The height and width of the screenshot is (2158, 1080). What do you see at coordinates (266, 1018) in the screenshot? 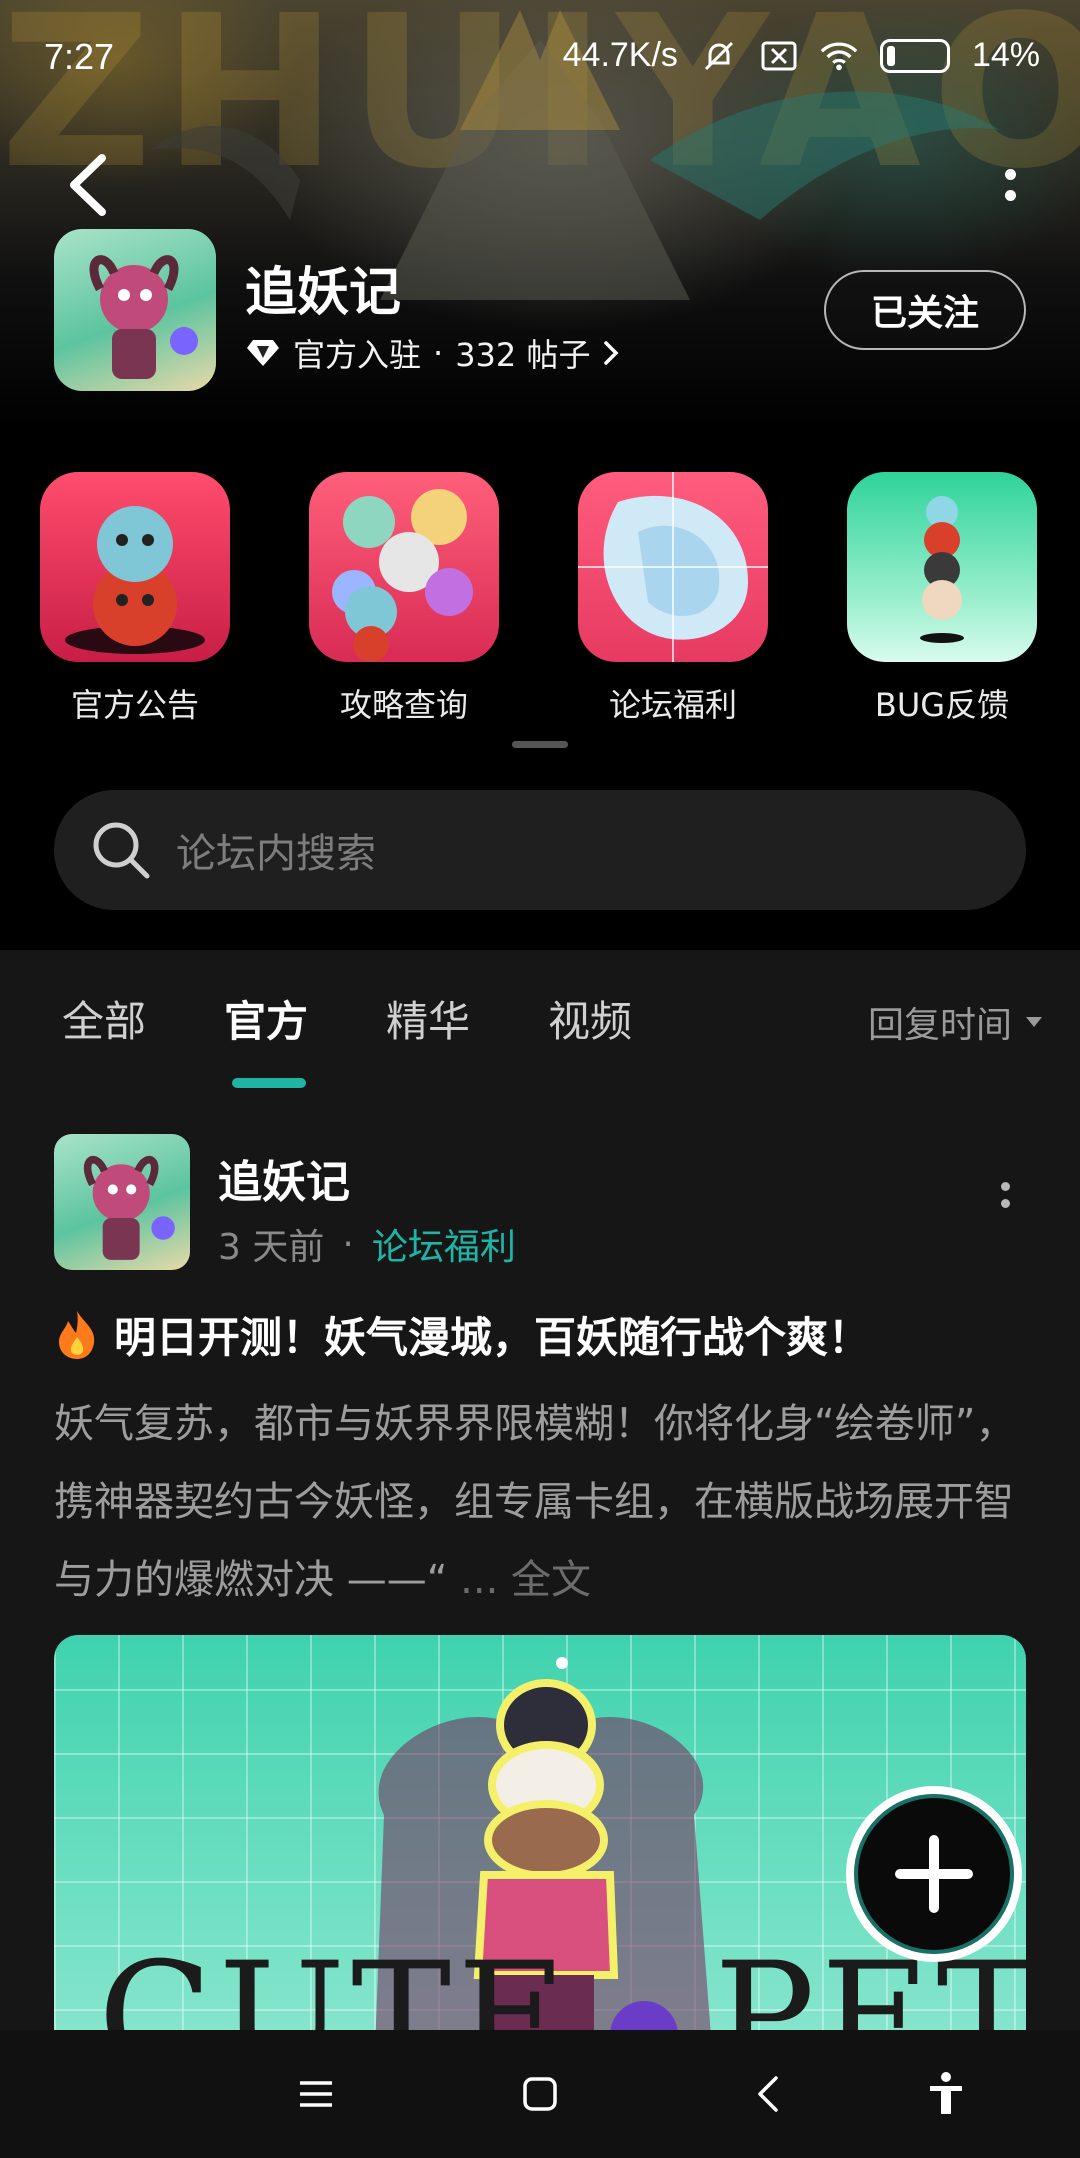
I see `tab-official: 官方` at bounding box center [266, 1018].